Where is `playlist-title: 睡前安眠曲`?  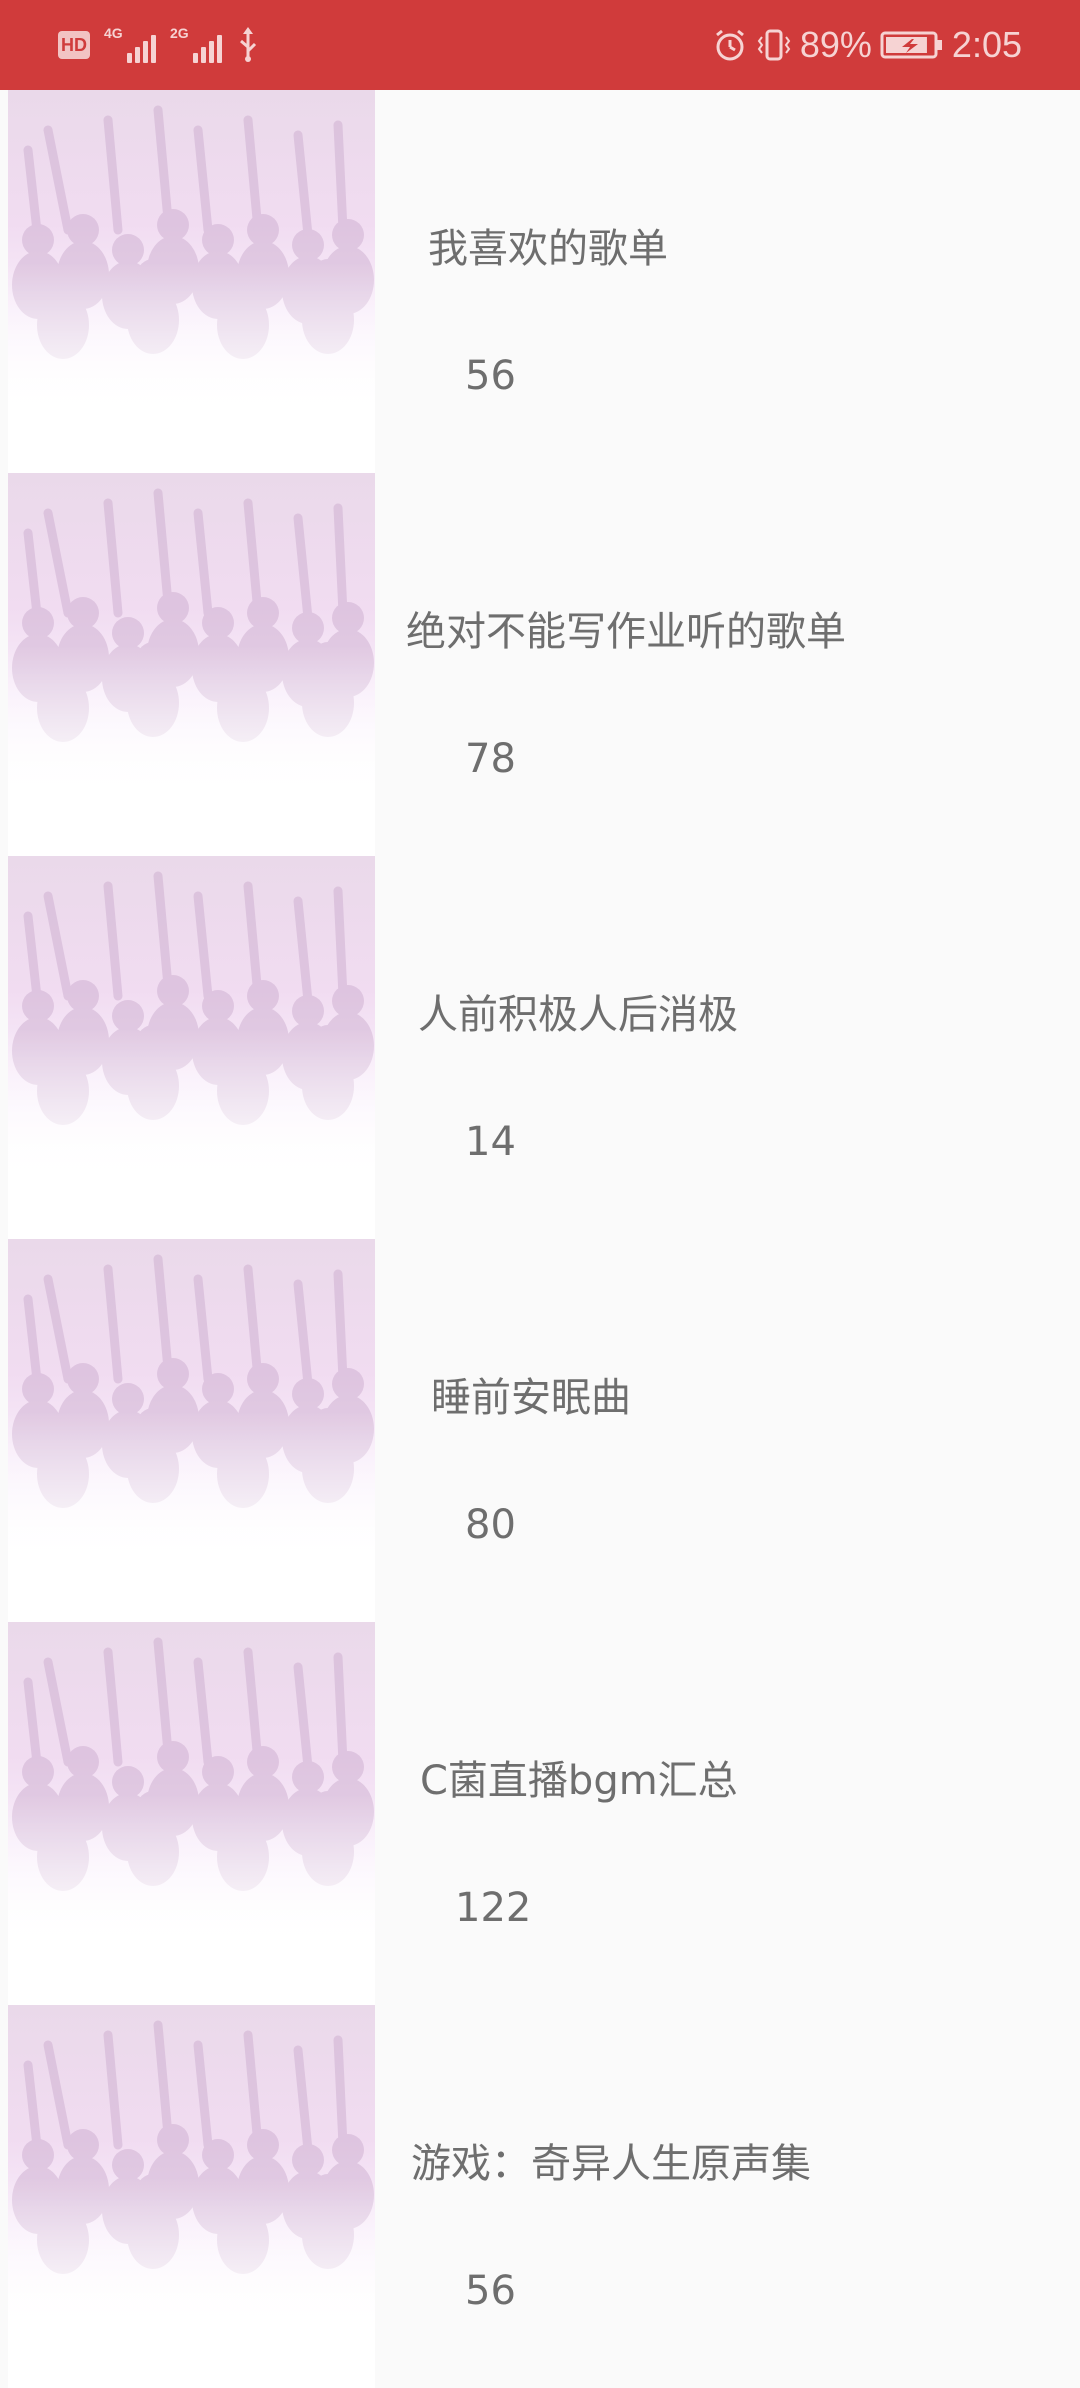
playlist-title: 睡前安眠曲 is located at coordinates (531, 1398).